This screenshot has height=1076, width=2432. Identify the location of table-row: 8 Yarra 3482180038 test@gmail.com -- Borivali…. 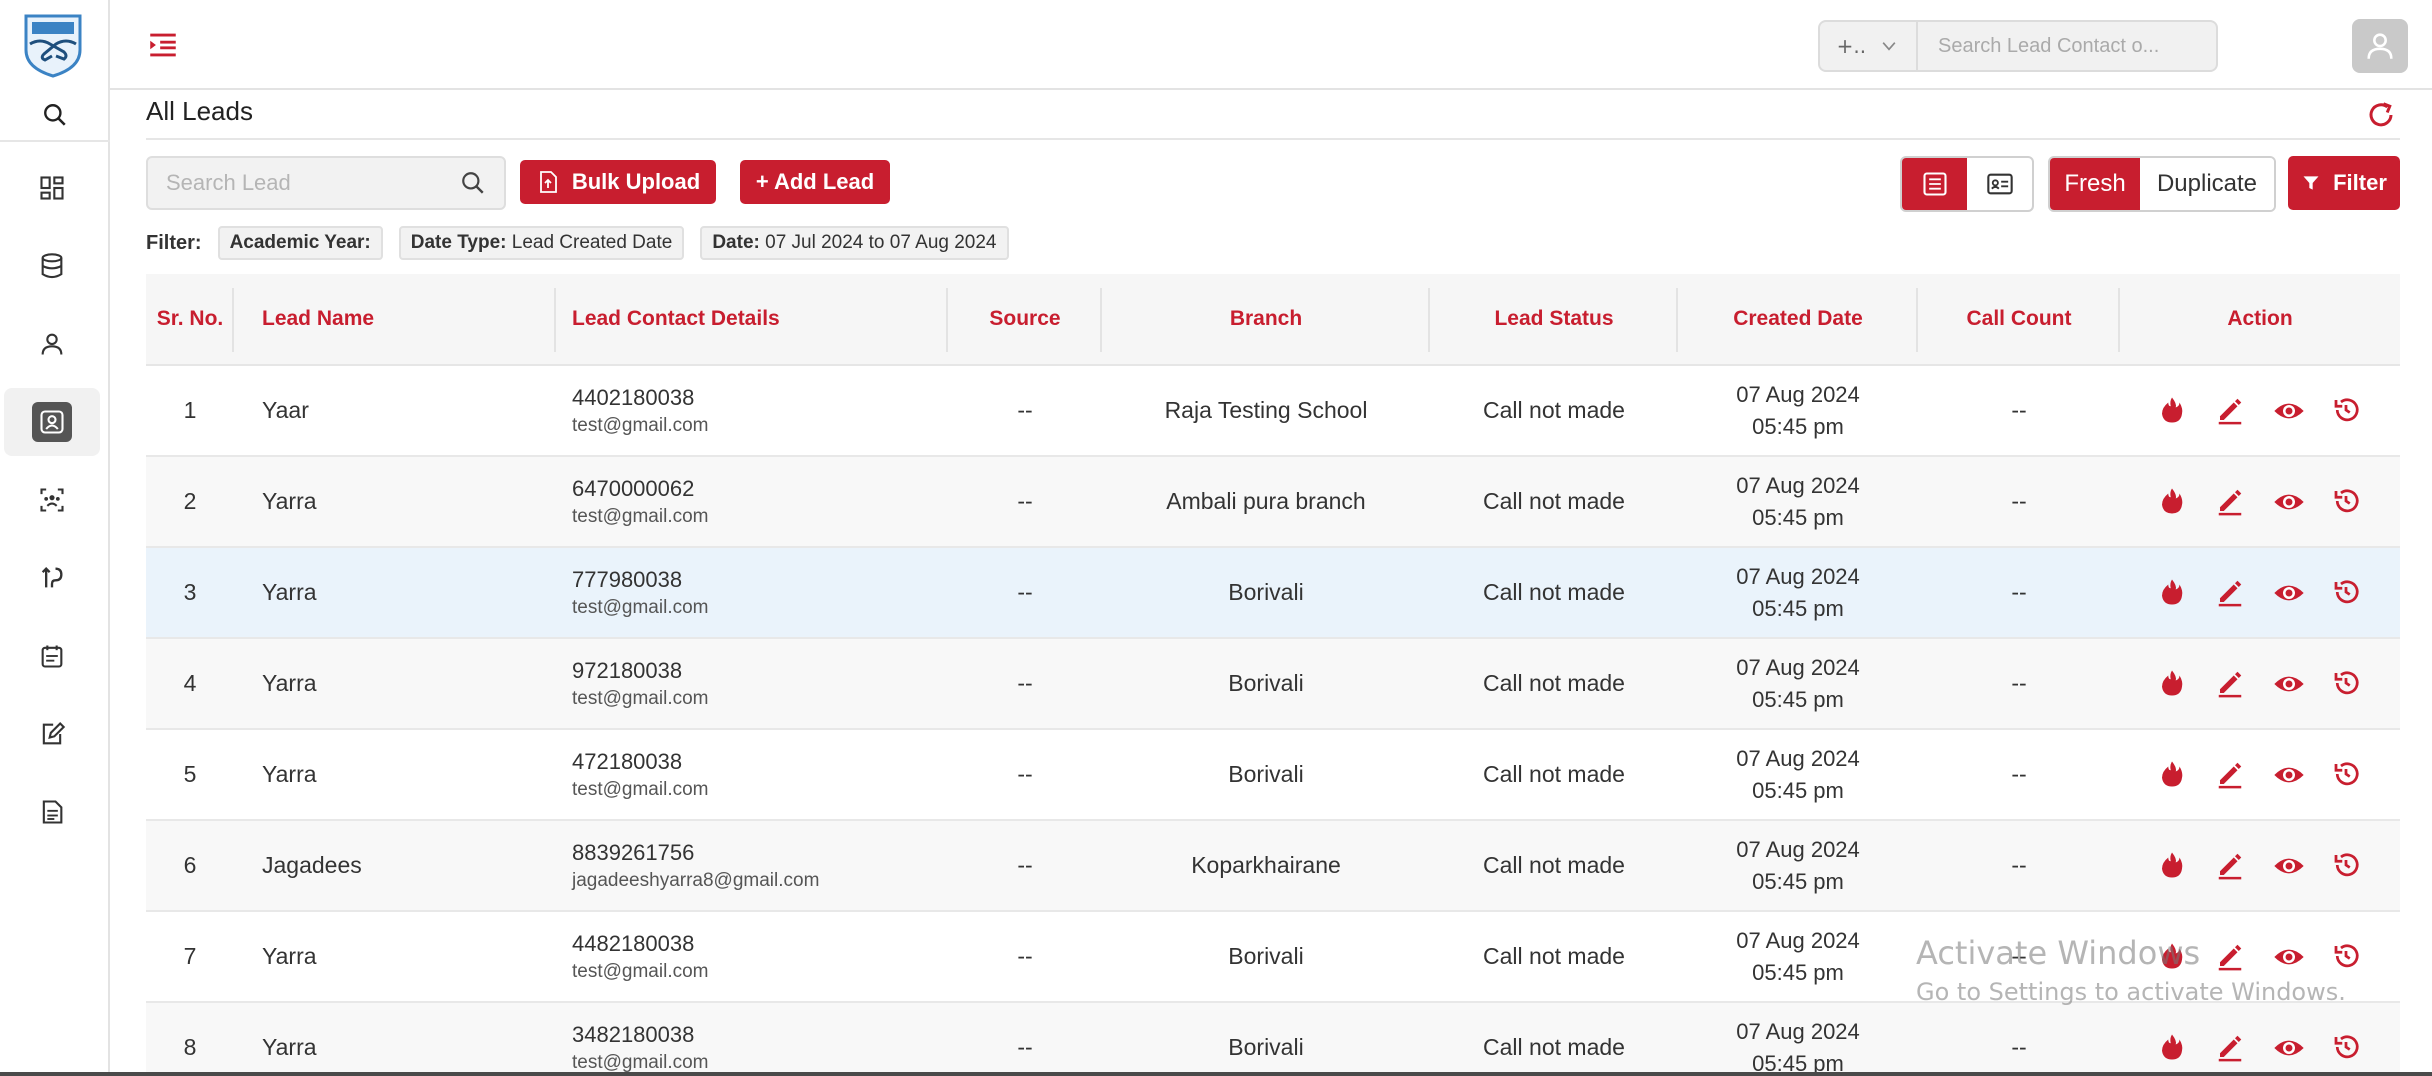
(1273, 1039).